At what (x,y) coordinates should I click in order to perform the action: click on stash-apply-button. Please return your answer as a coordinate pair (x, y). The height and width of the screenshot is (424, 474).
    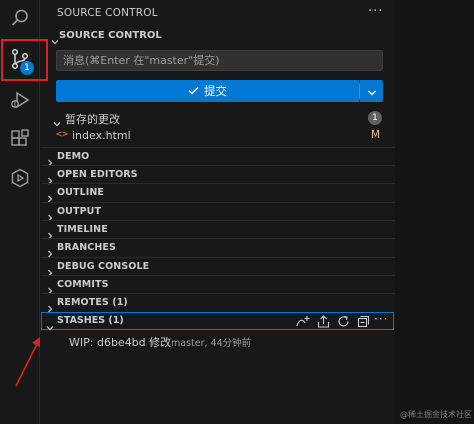
    Looking at the image, I should click on (323, 321).